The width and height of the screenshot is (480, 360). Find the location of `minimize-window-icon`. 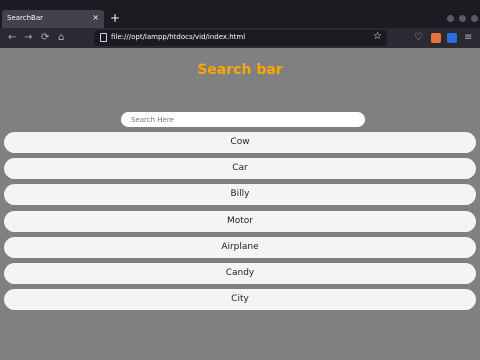

minimize-window-icon is located at coordinates (450, 18).